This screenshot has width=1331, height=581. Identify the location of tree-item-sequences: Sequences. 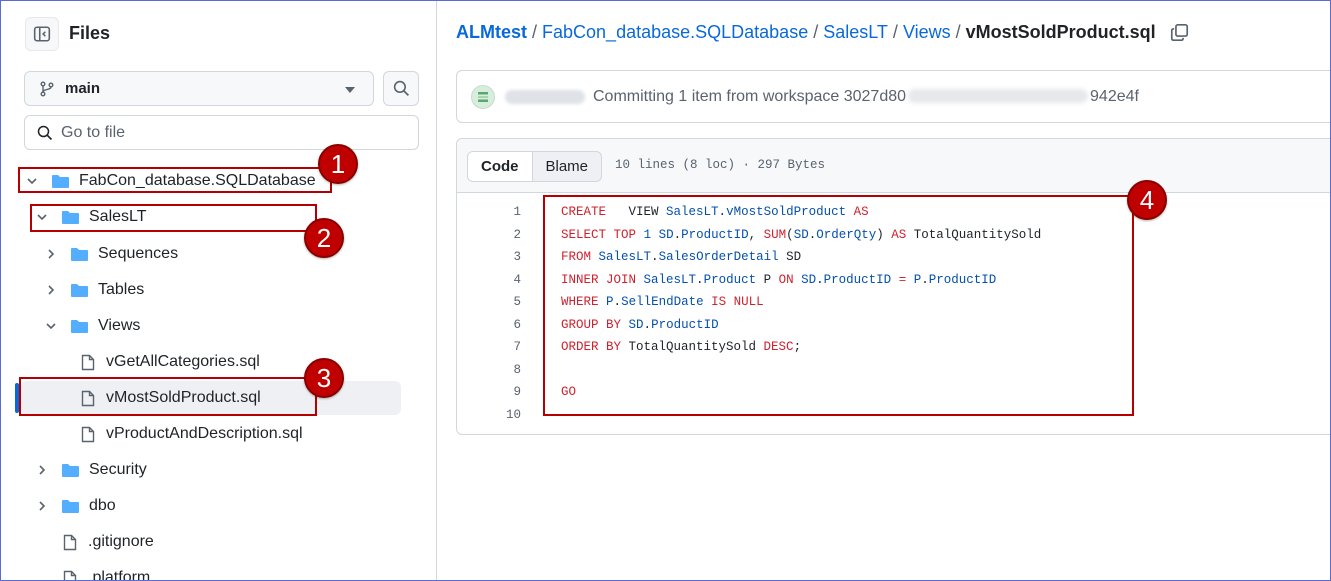
(111, 254).